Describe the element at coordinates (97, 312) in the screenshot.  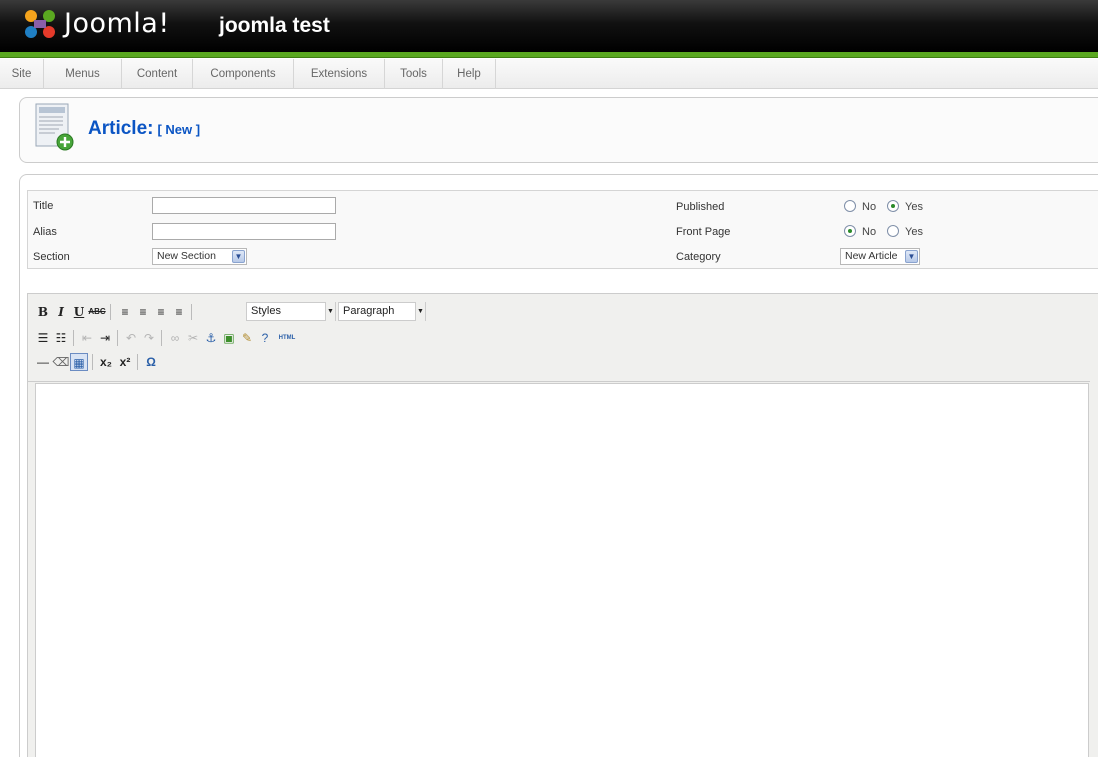
I see `strikethrough-button: ABC` at that location.